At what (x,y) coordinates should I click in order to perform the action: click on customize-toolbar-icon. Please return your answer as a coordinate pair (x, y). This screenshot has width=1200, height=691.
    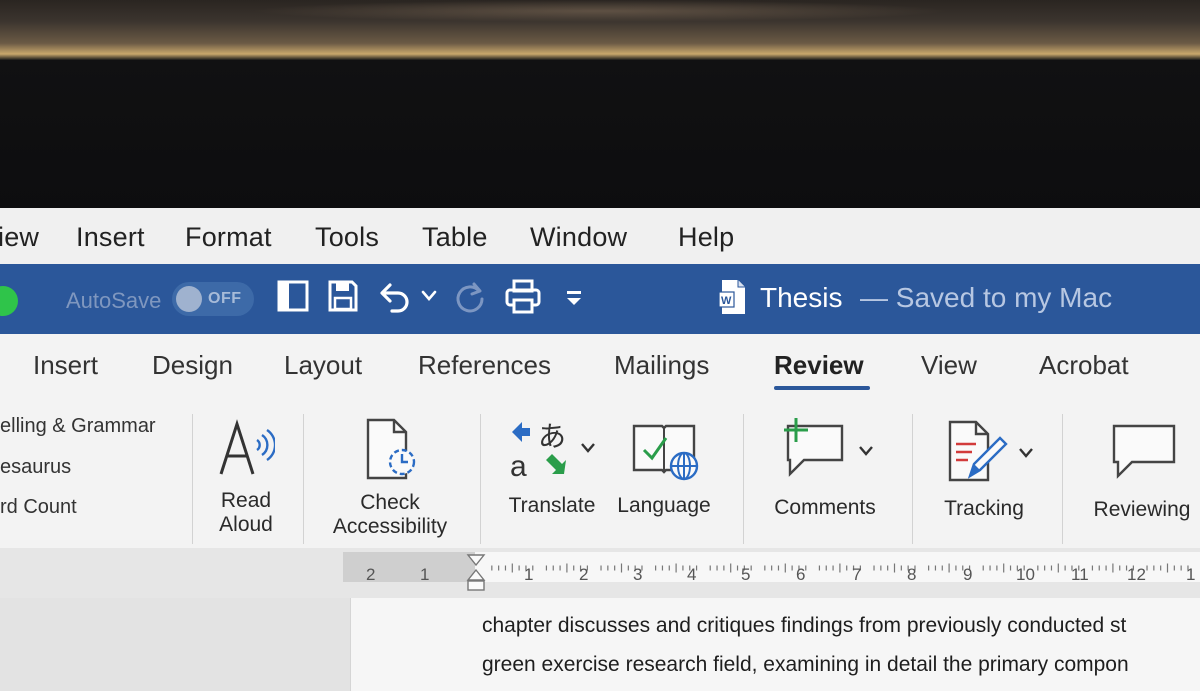
    Looking at the image, I should click on (574, 298).